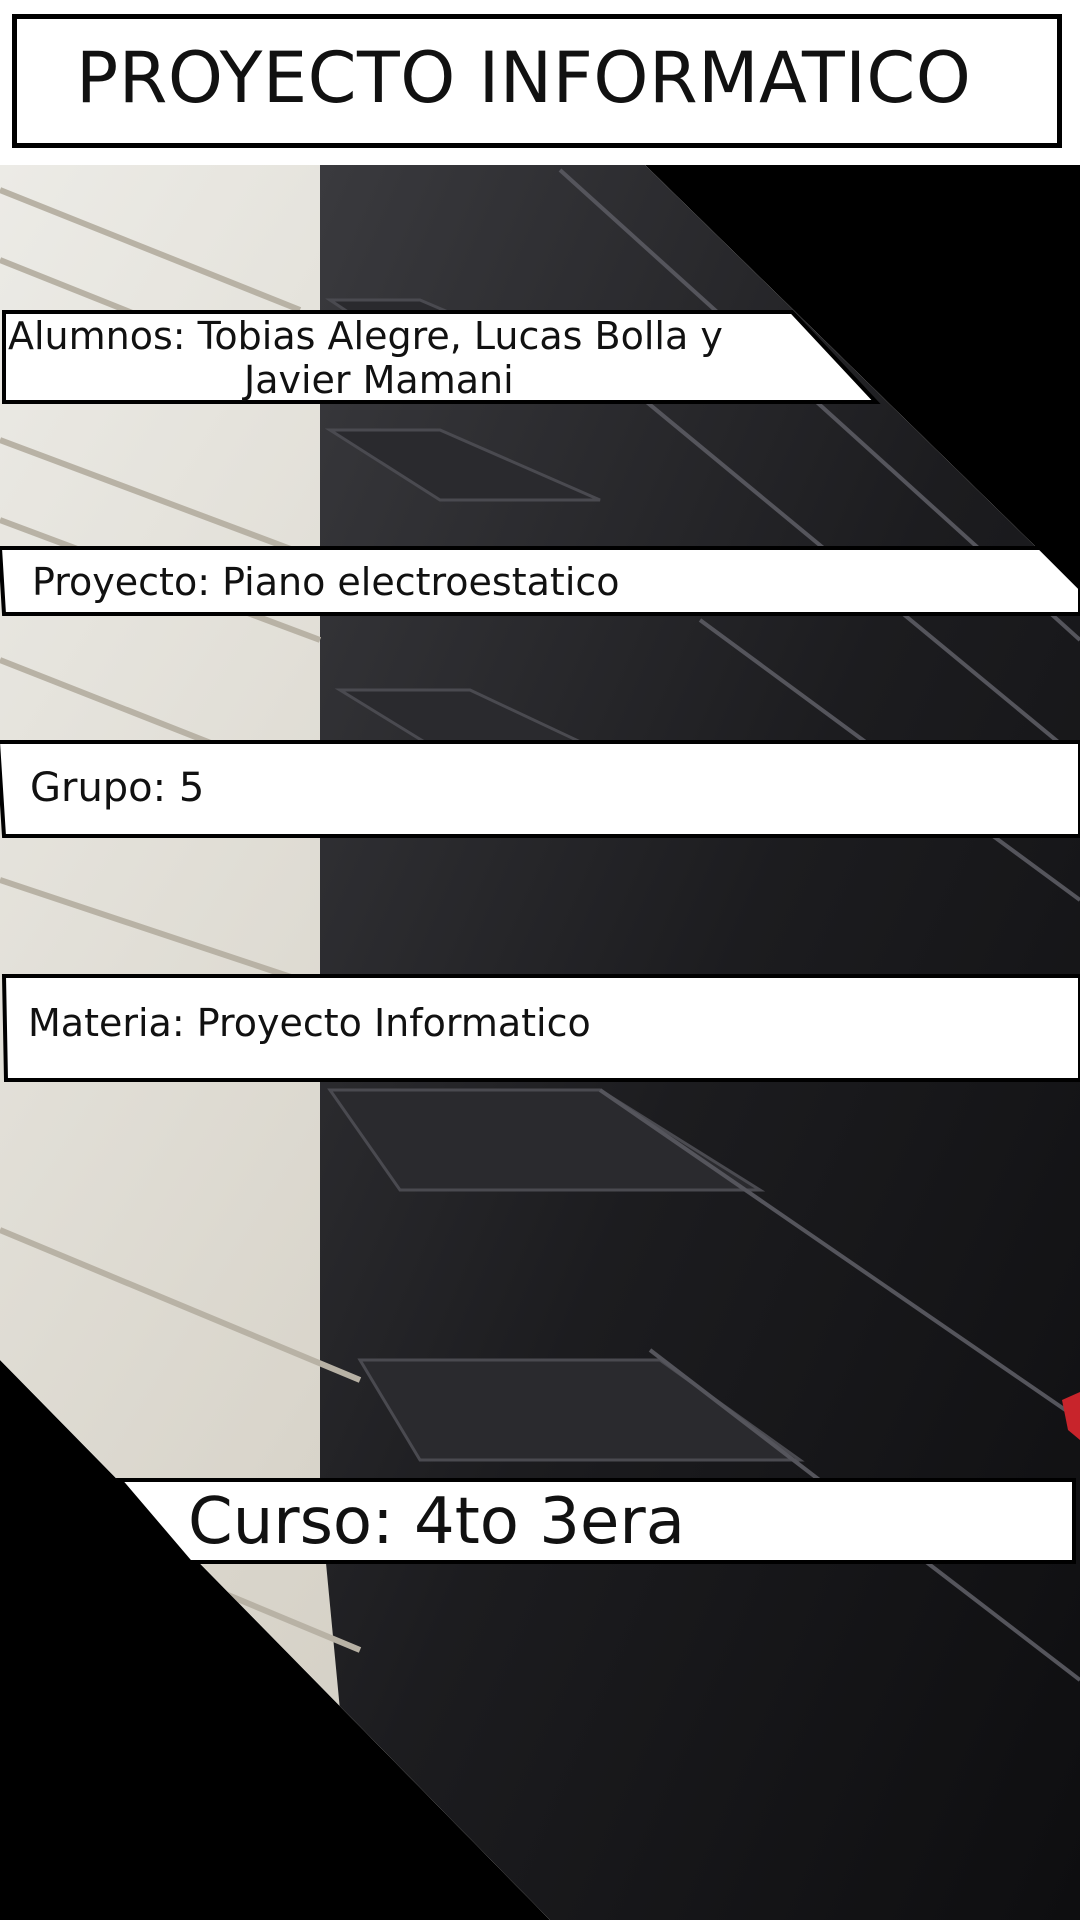  I want to click on materia-label: Materia: Proyecto Informatico, so click(309, 1023).